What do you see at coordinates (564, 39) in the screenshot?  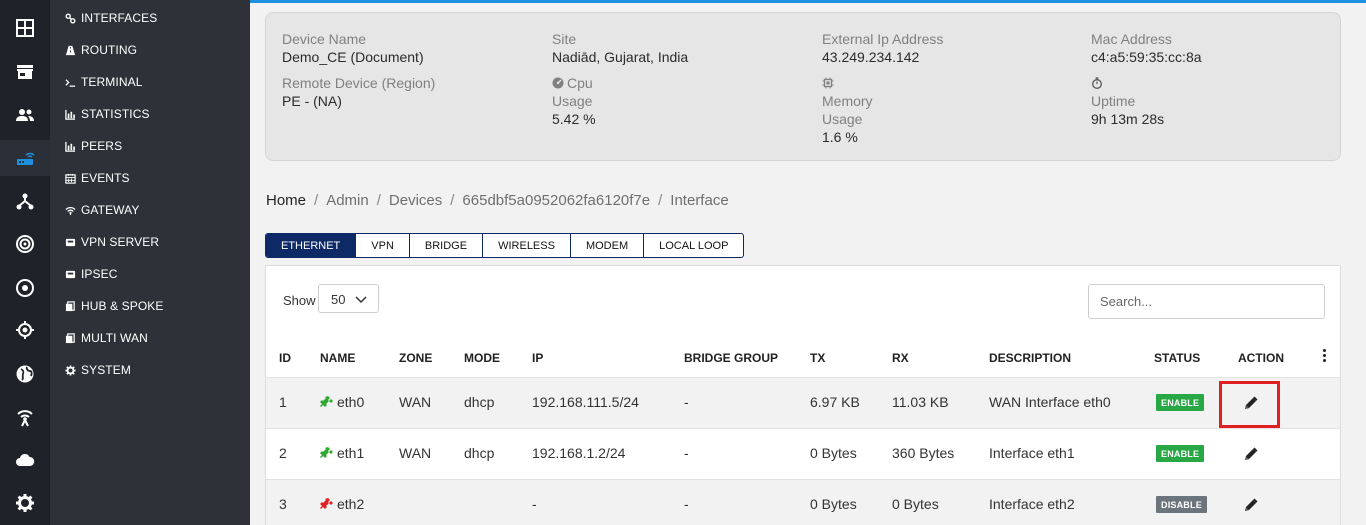 I see `site-label: Site` at bounding box center [564, 39].